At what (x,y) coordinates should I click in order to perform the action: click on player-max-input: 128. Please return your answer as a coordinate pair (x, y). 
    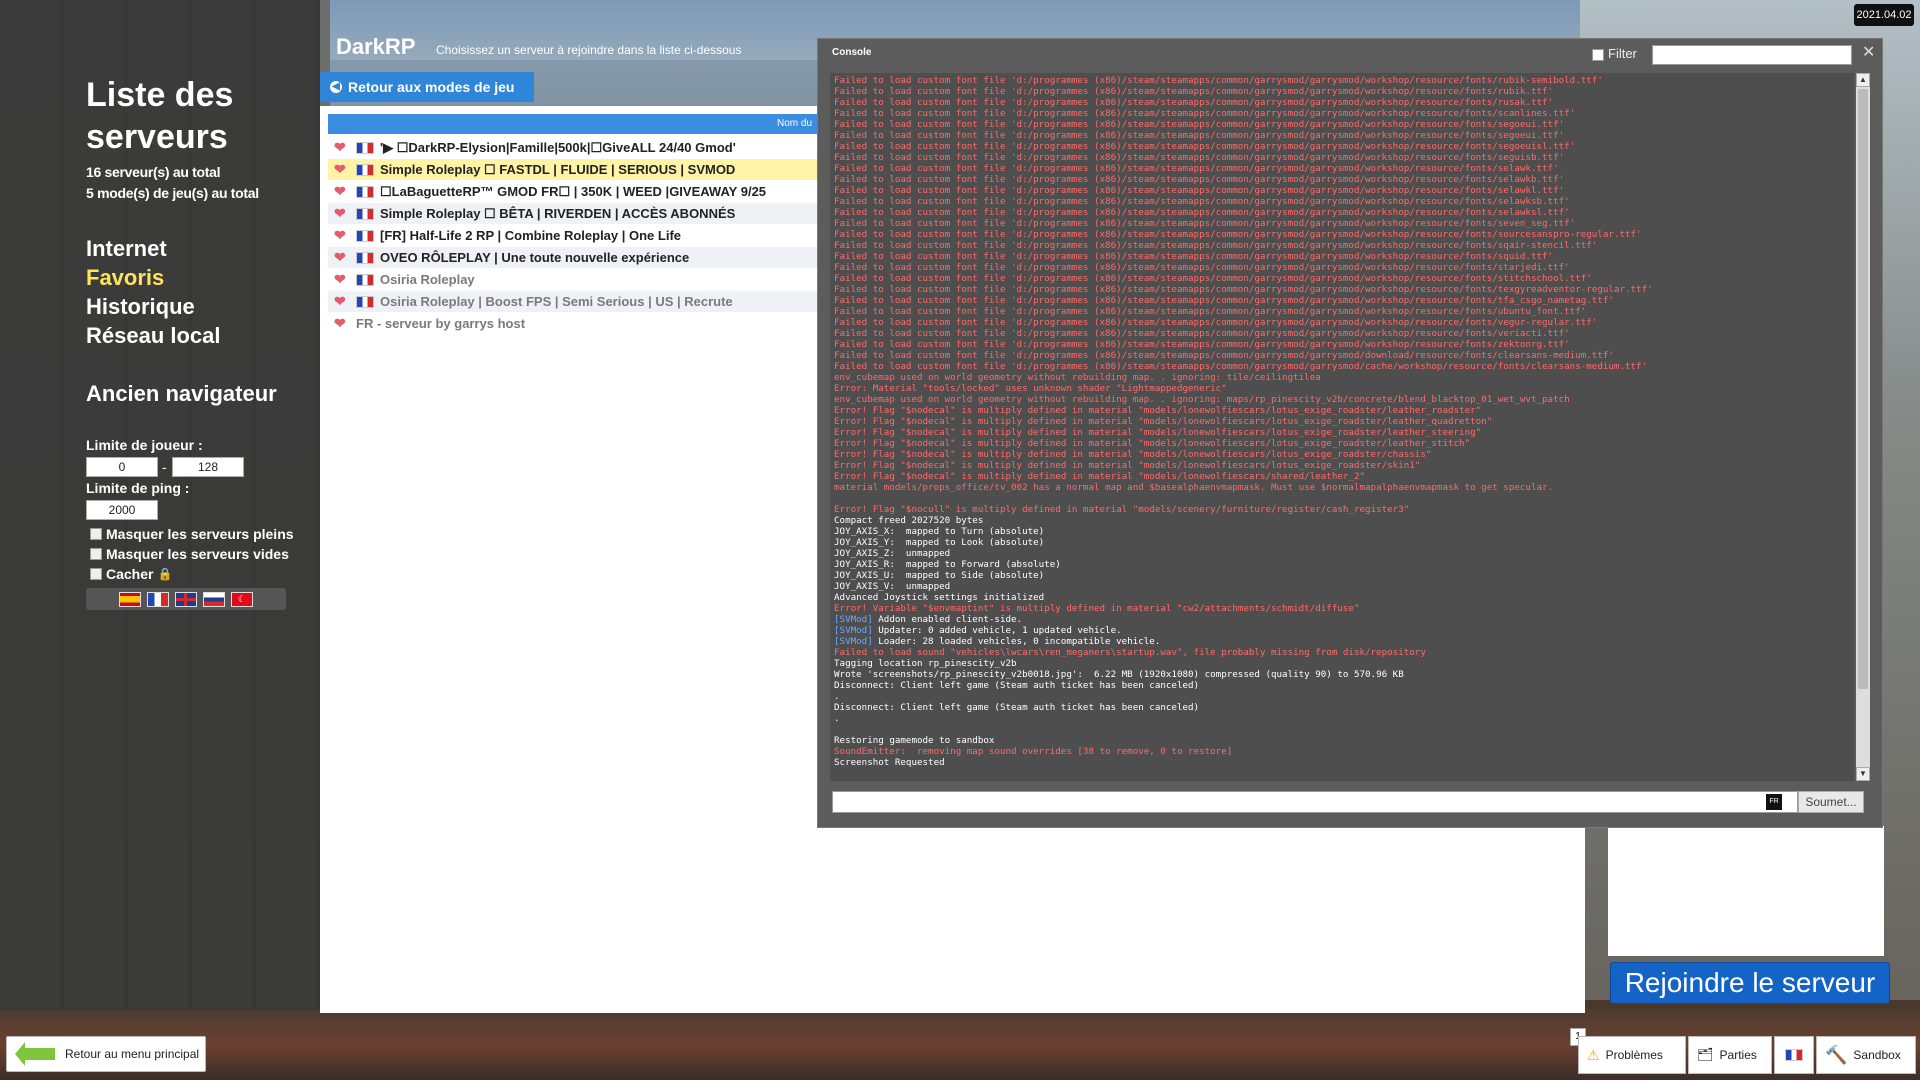
    Looking at the image, I should click on (208, 467).